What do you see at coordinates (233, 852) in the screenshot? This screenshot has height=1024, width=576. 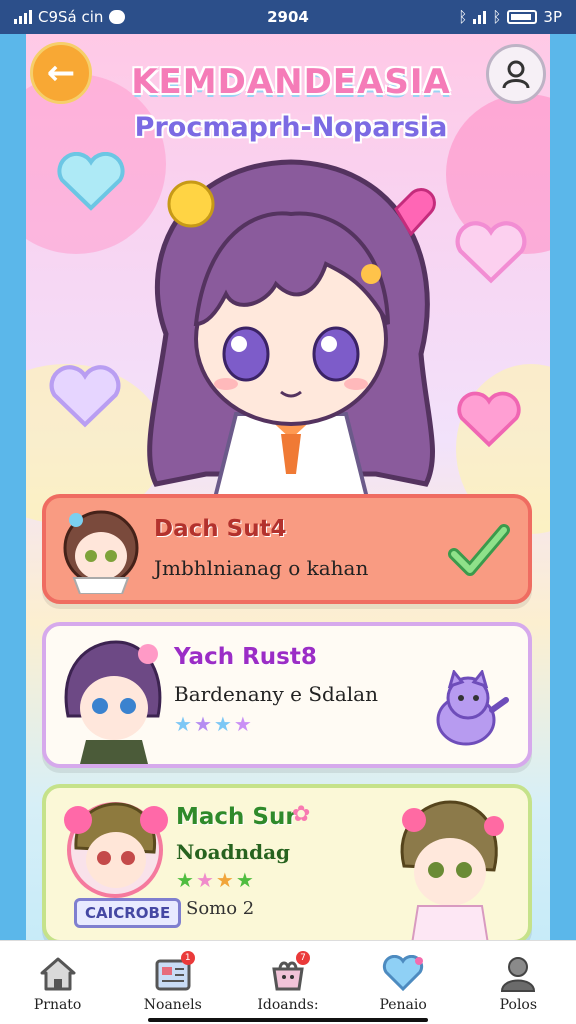 I see `card-subtitle: Noadndag` at bounding box center [233, 852].